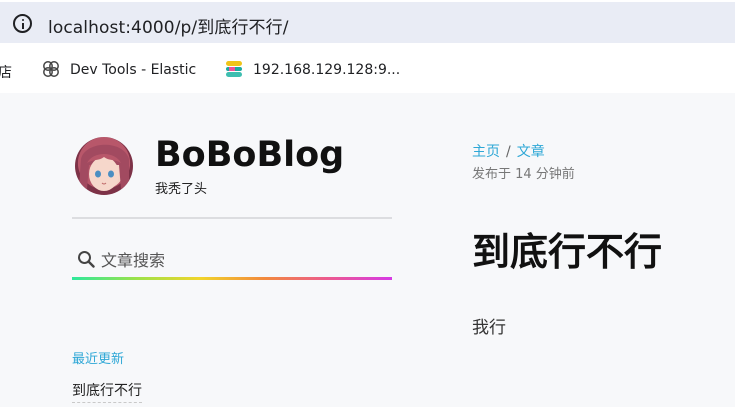 This screenshot has width=735, height=407. What do you see at coordinates (234, 69) in the screenshot?
I see `elastic-icon` at bounding box center [234, 69].